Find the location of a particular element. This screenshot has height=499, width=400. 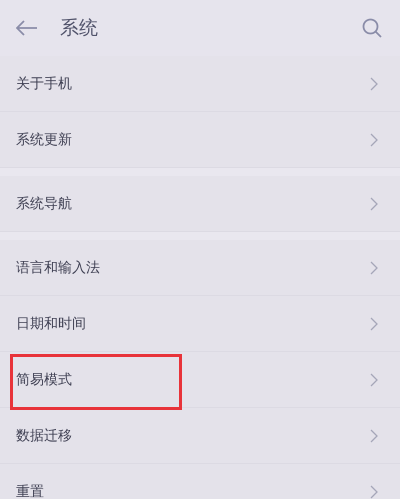

settings-item: 日期和时间 is located at coordinates (200, 324).